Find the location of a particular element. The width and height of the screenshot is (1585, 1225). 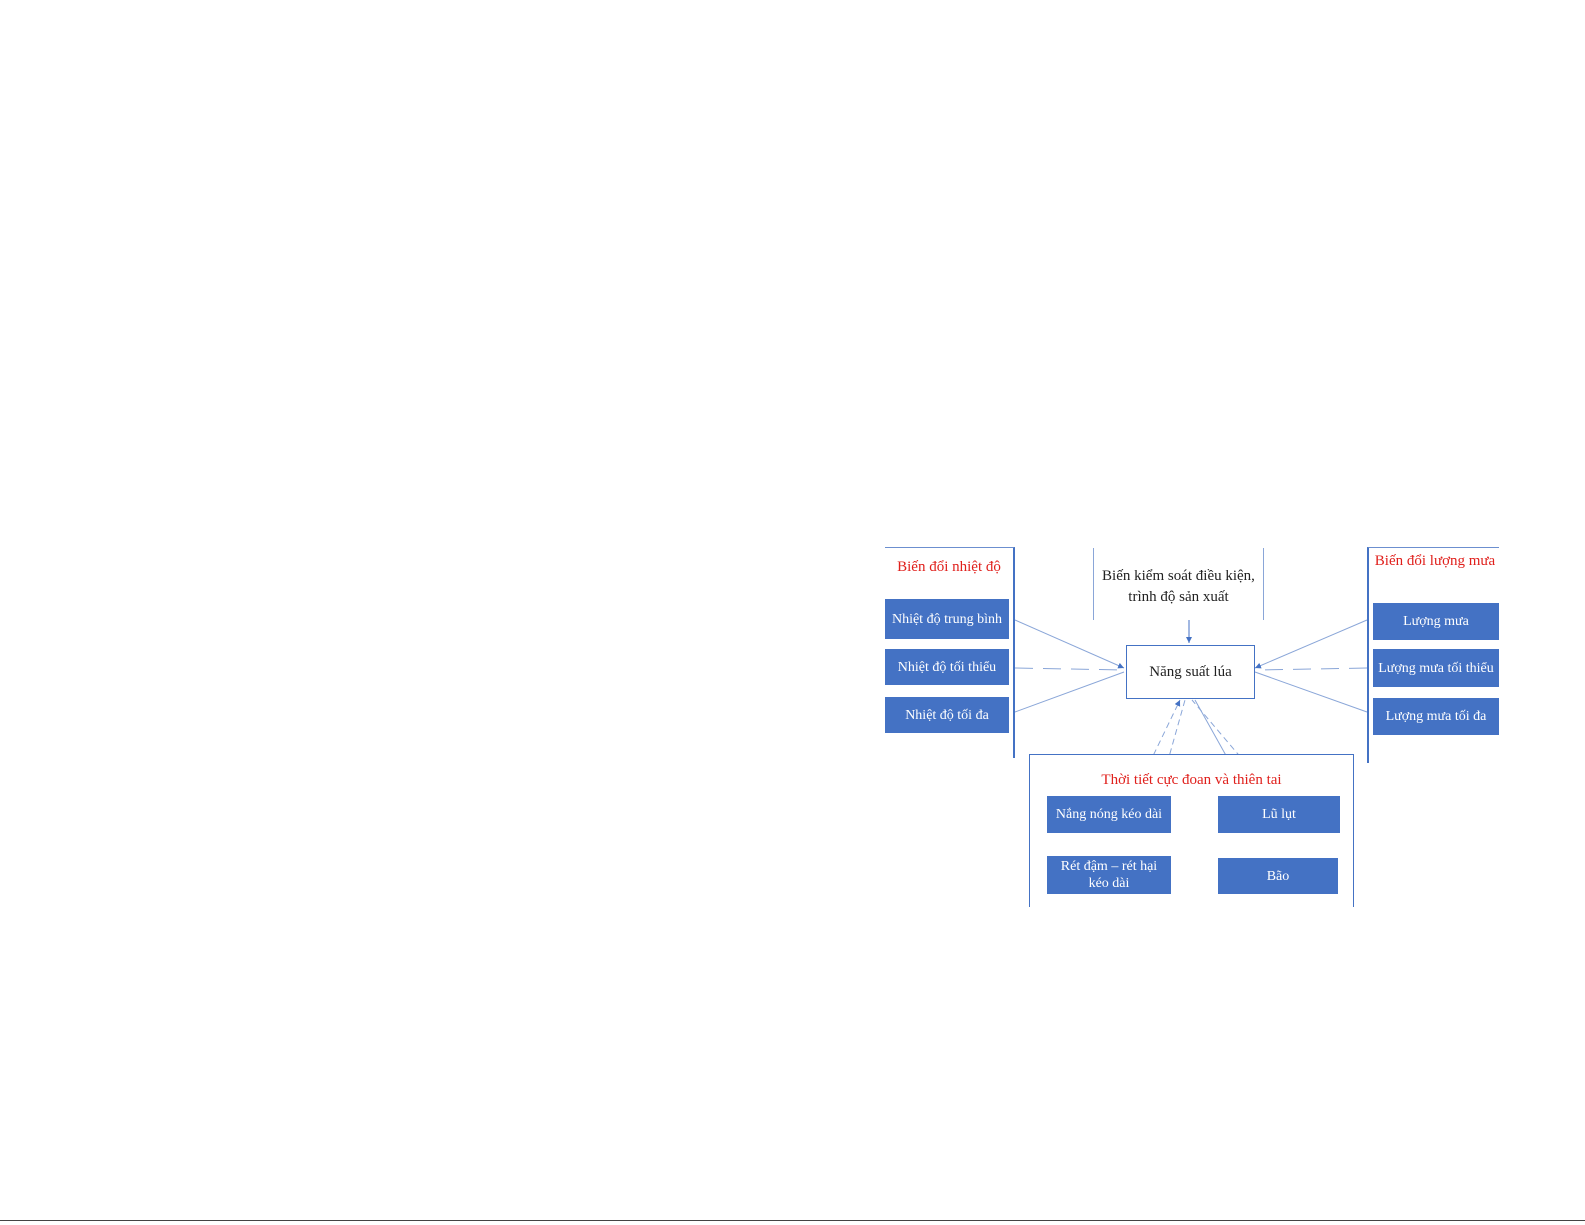

rain-max-box: Lượng mưa tối đa is located at coordinates (1436, 716).